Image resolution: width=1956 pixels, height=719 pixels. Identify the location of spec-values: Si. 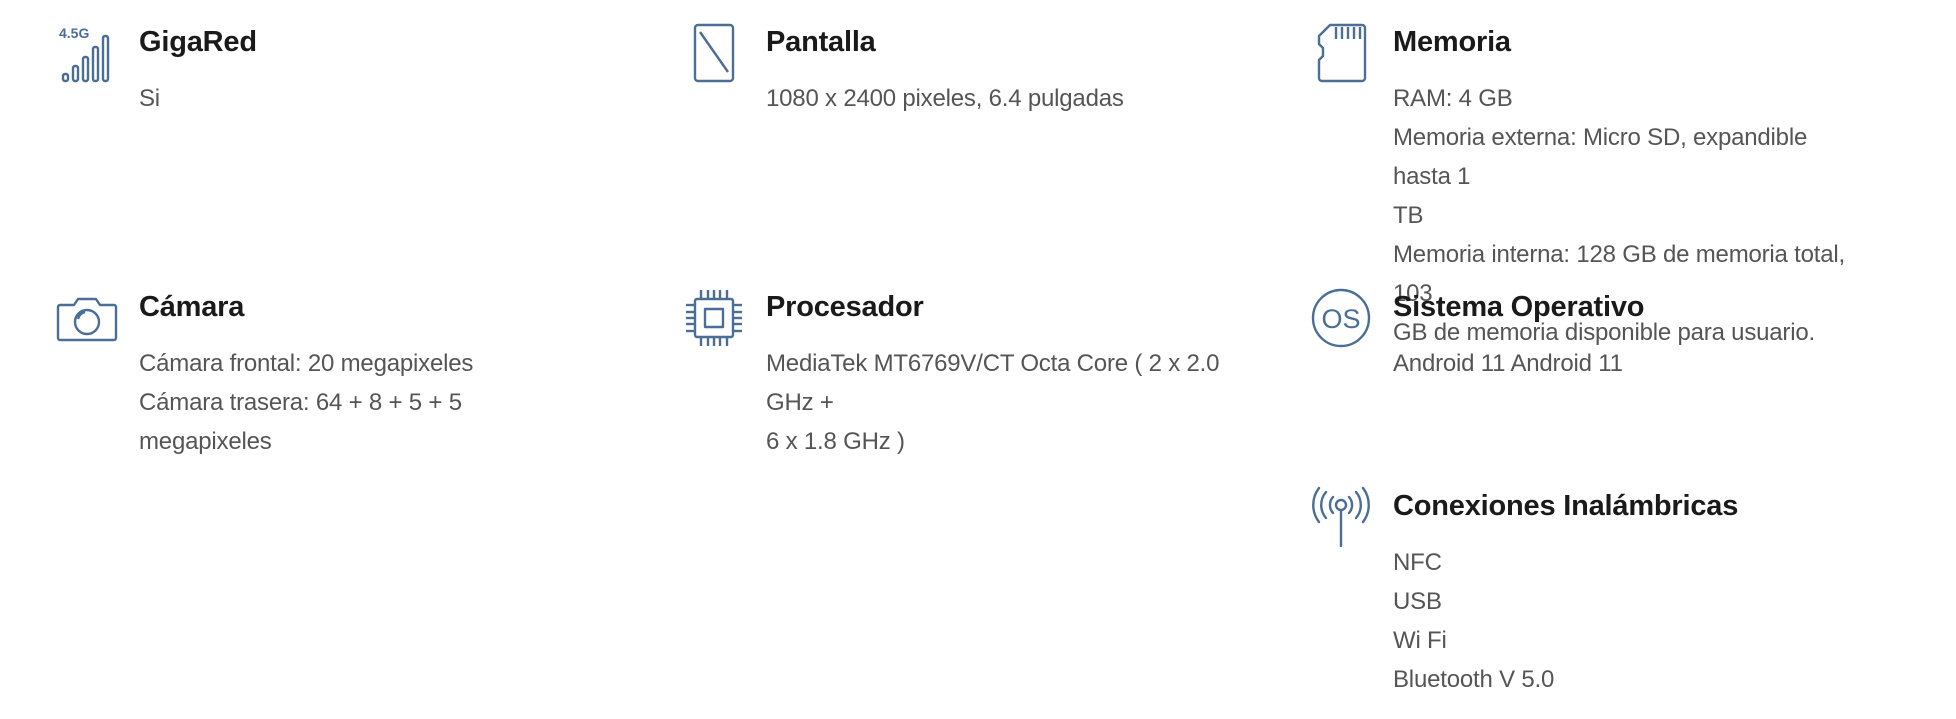
(198, 98).